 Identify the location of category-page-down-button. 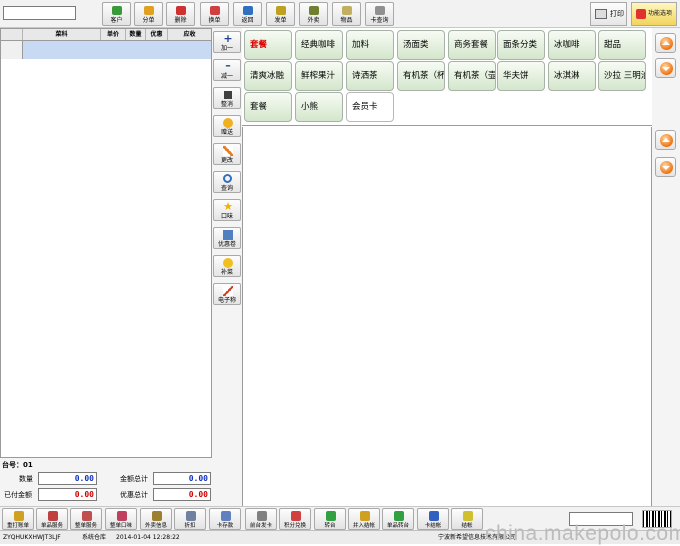
(665, 68).